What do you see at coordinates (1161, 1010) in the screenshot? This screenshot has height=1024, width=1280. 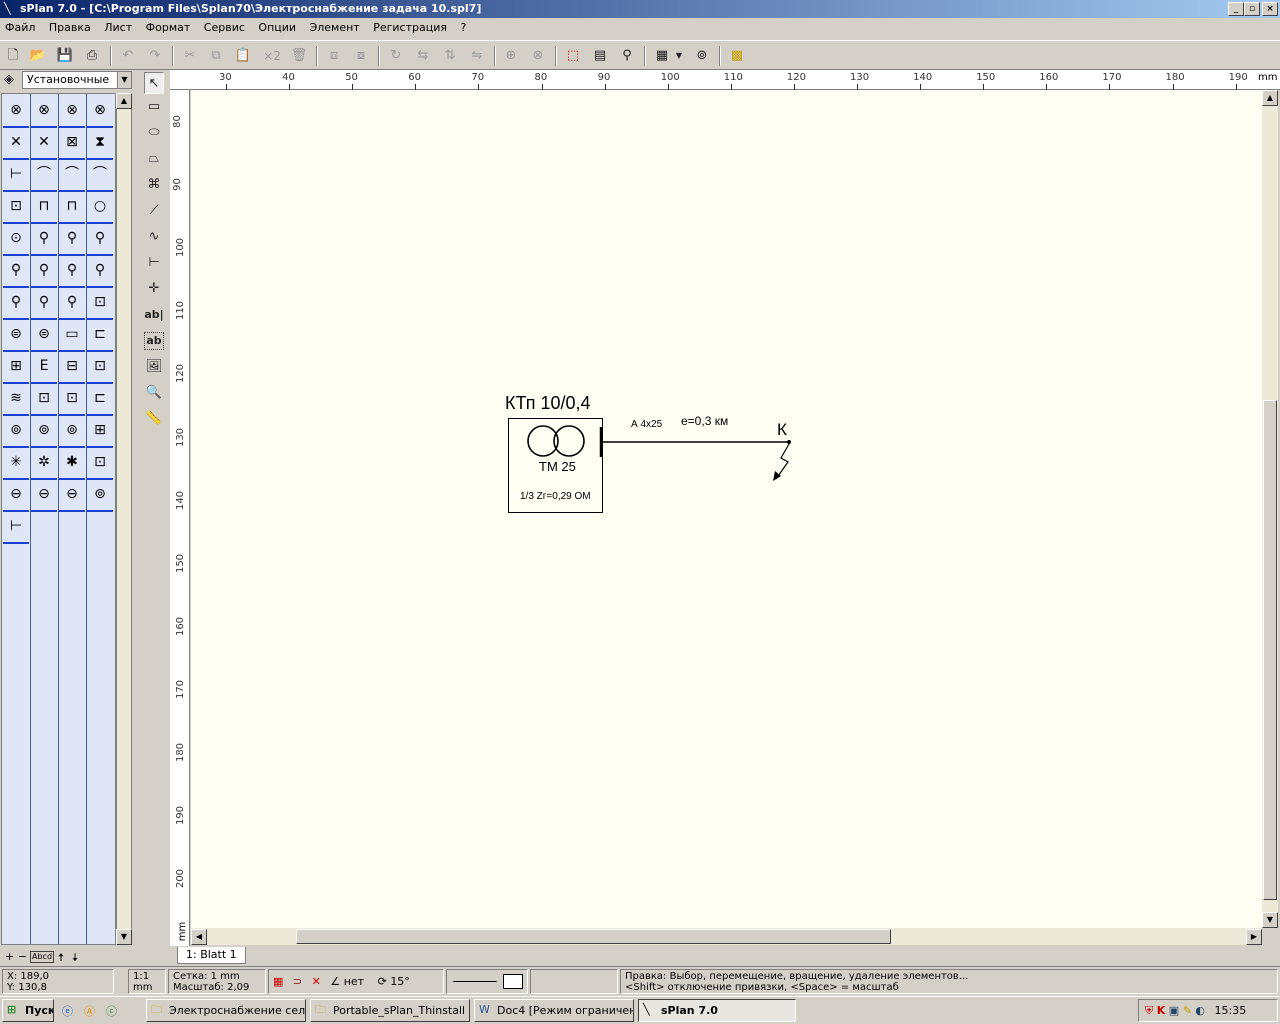 I see `kaspersky-icon: K` at bounding box center [1161, 1010].